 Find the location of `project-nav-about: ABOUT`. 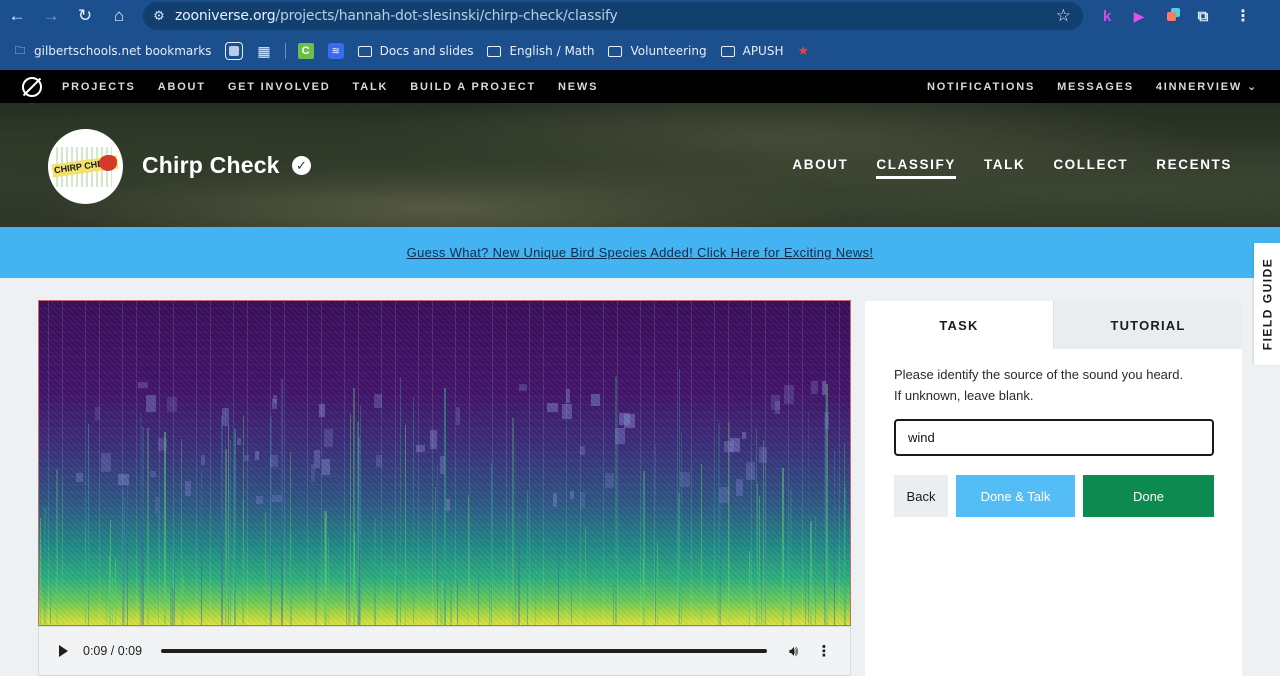

project-nav-about: ABOUT is located at coordinates (820, 168).